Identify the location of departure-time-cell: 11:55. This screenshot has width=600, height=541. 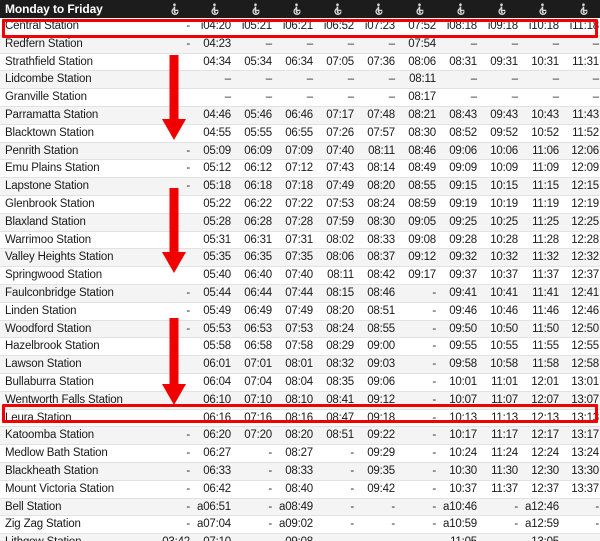
(543, 347).